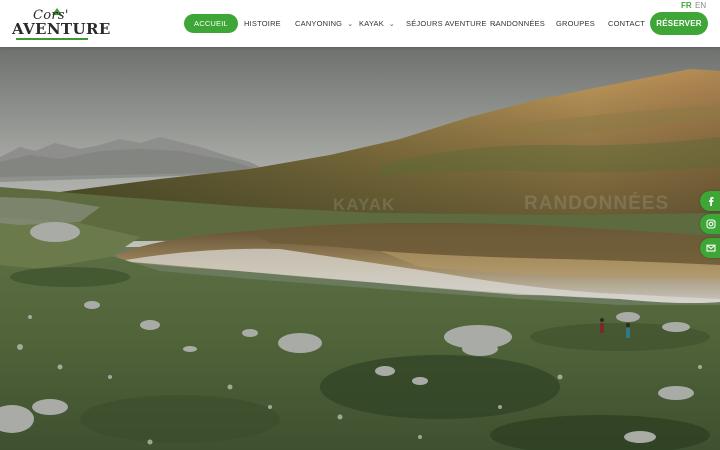  Describe the element at coordinates (686, 6) in the screenshot. I see `lang-fr-link: FR` at that location.